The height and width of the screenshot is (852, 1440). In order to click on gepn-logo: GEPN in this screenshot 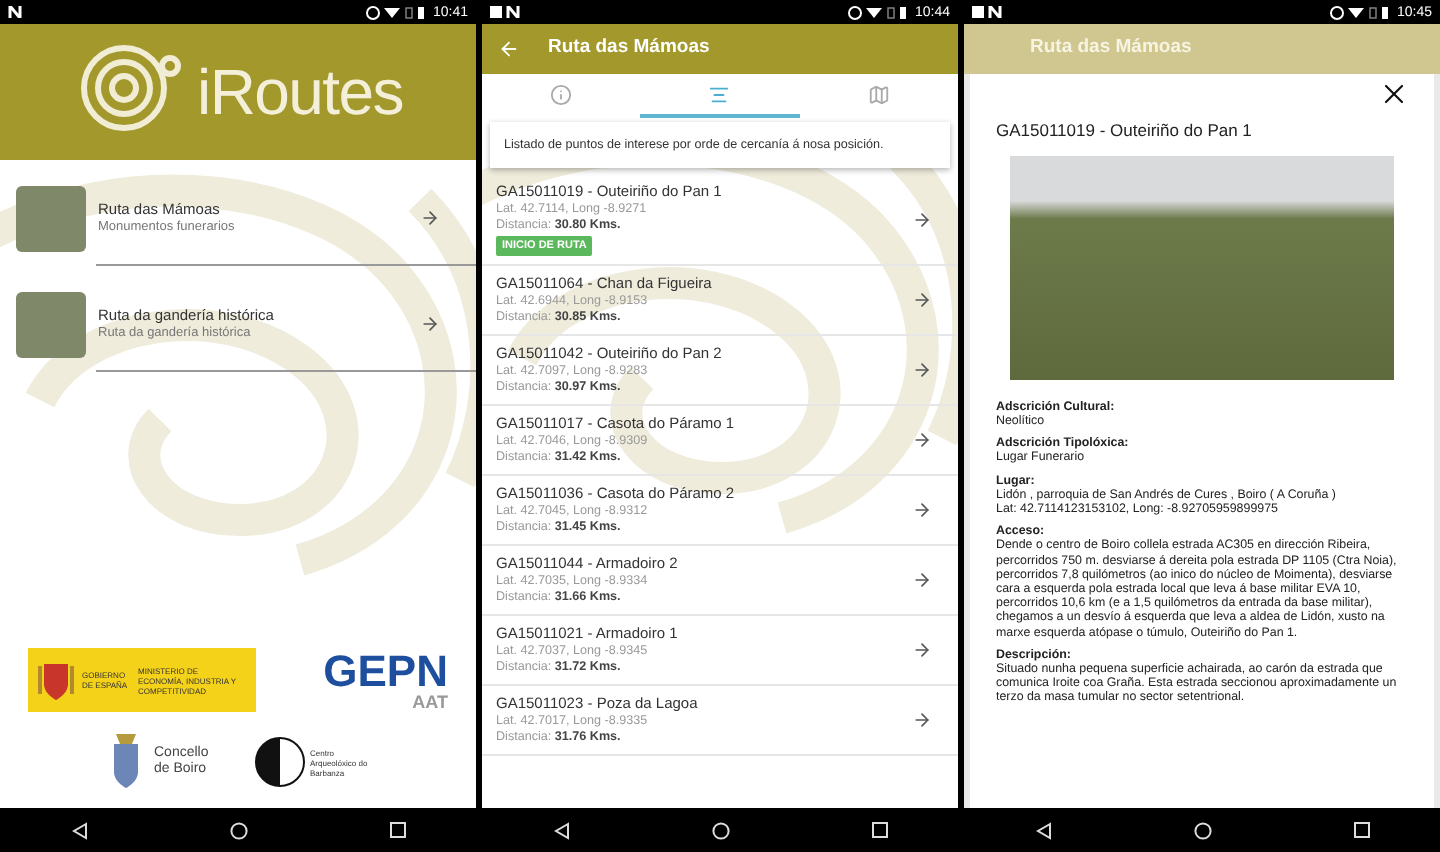, I will do `click(385, 671)`.